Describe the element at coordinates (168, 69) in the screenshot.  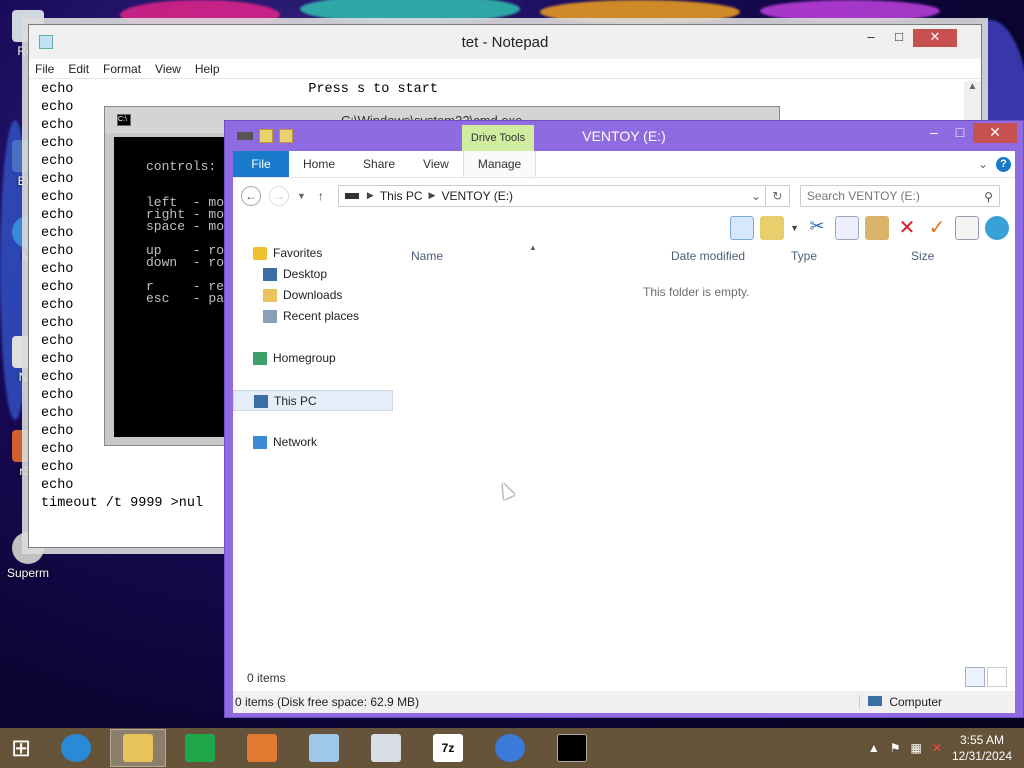
I see `menu-view: View` at that location.